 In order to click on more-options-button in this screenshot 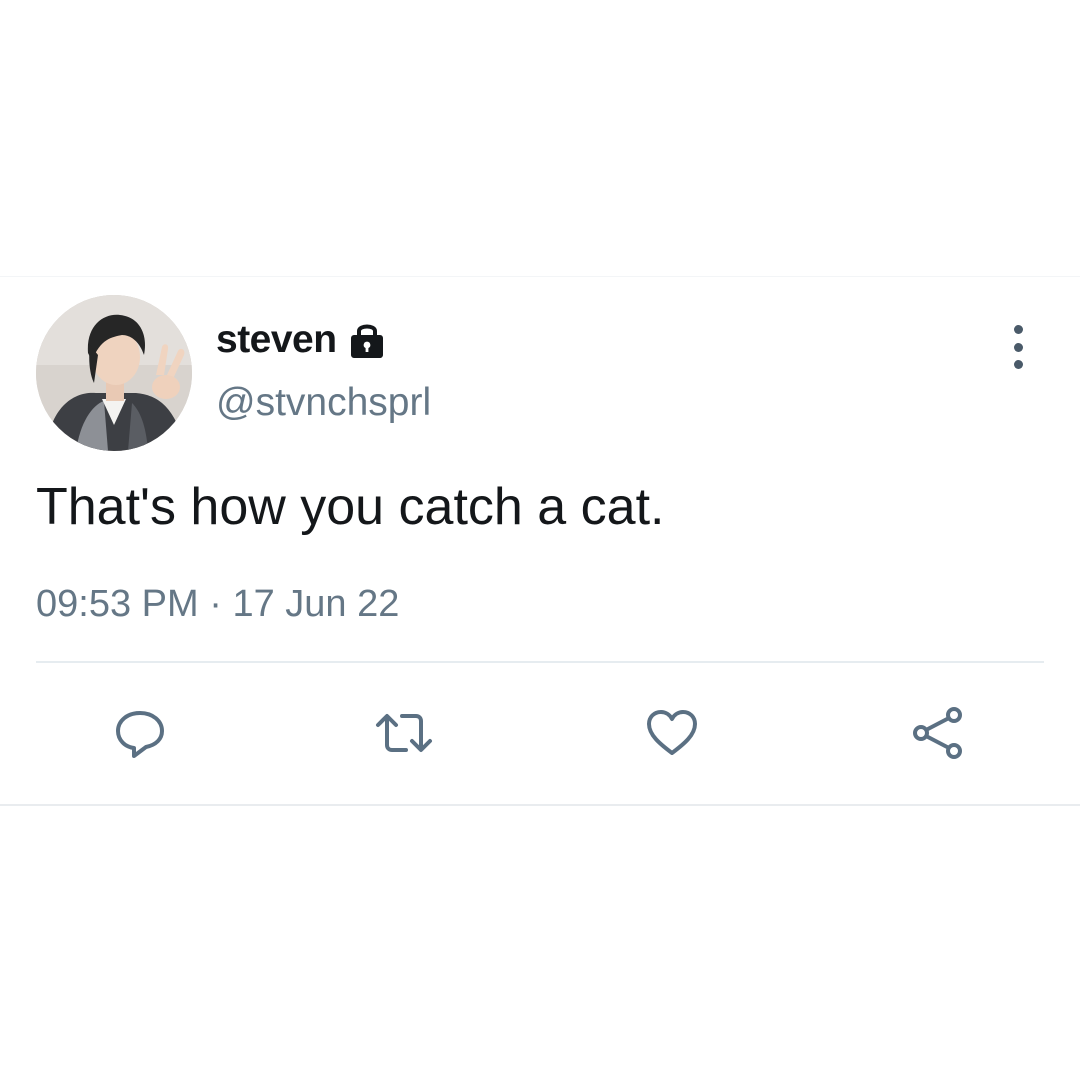, I will do `click(1018, 347)`.